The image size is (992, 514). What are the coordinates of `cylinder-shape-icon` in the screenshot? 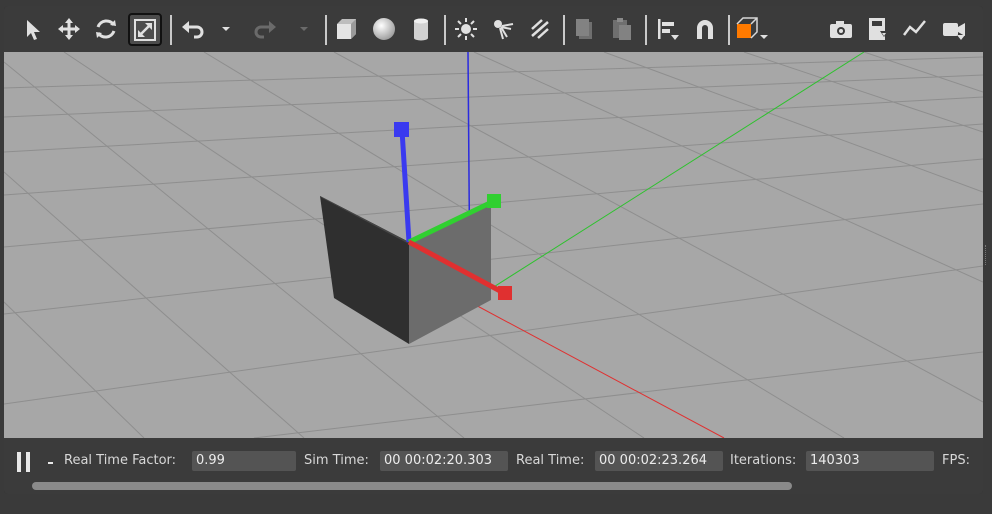 It's located at (421, 29).